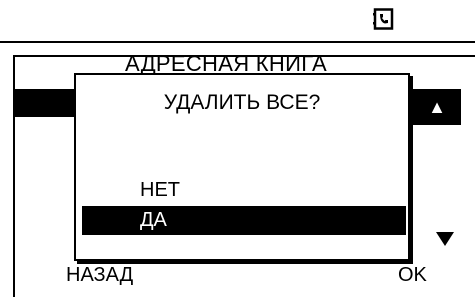 The height and width of the screenshot is (297, 475). Describe the element at coordinates (412, 275) in the screenshot. I see `ok-softkey: OK` at that location.